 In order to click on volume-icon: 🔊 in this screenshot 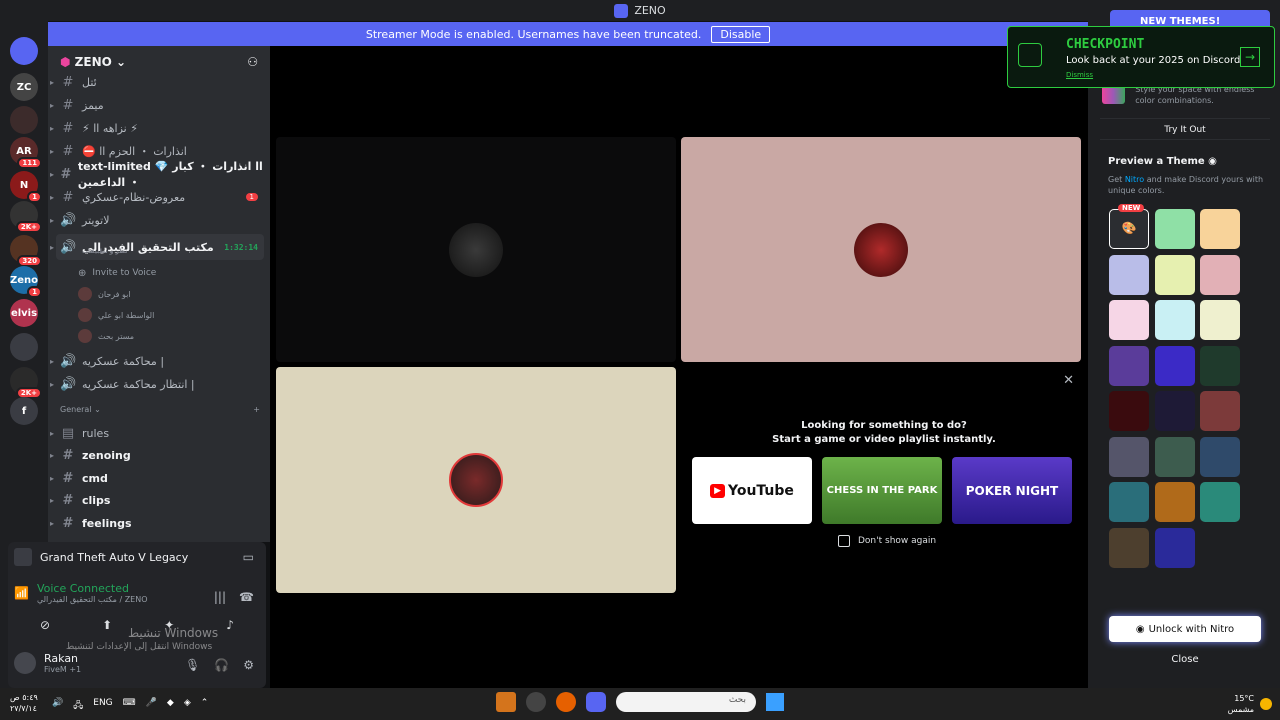, I will do `click(57, 706)`.